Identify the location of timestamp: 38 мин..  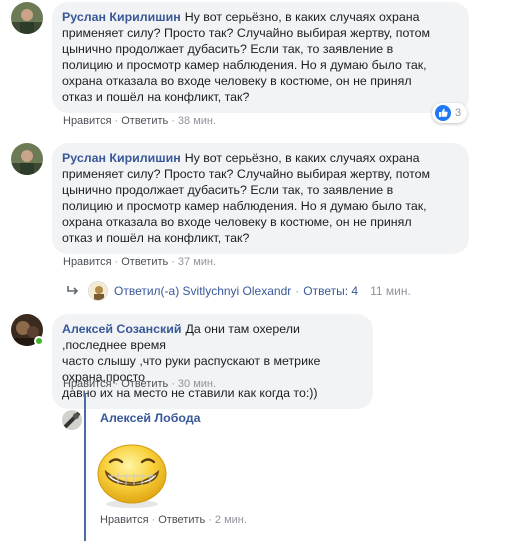
(197, 121).